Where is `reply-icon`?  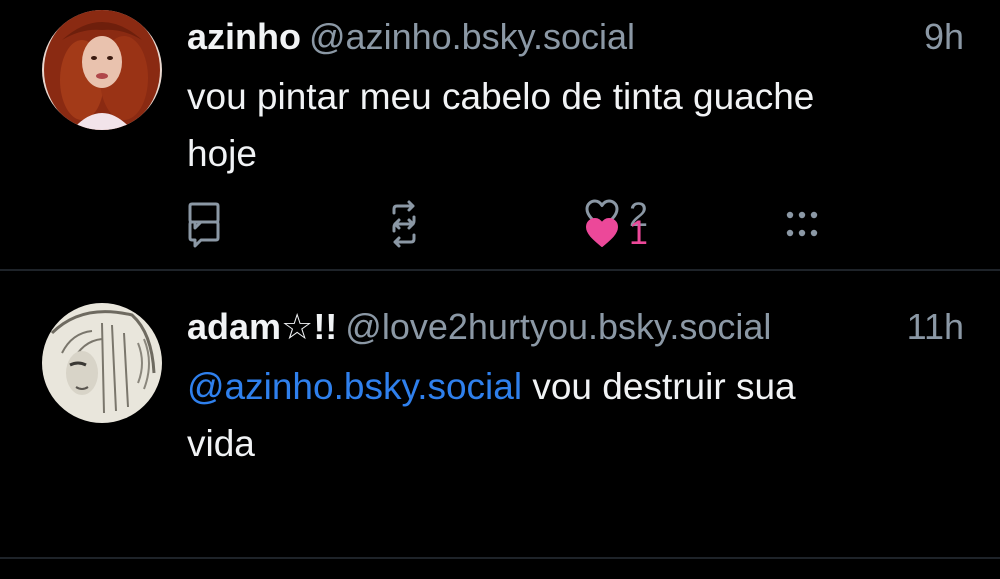
reply-icon is located at coordinates (204, 234).